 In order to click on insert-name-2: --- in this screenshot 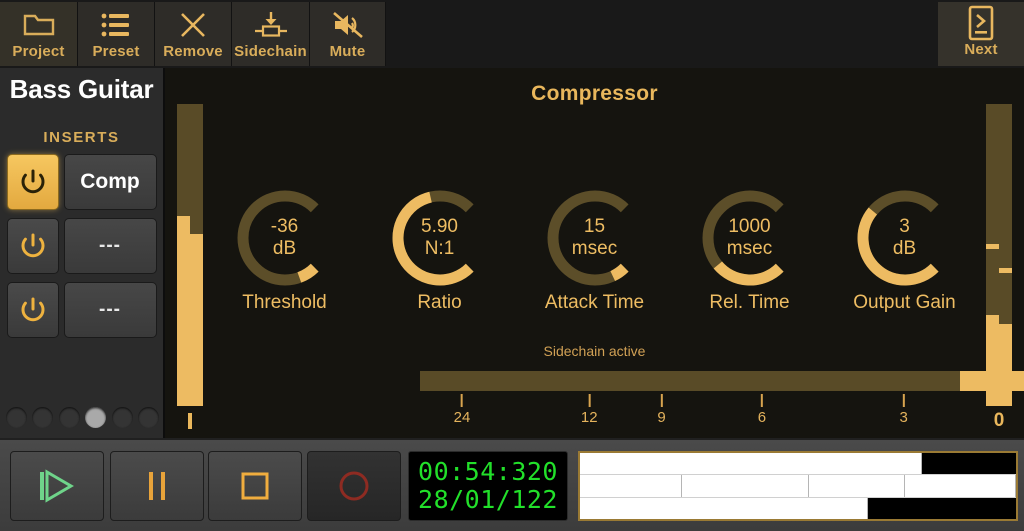, I will do `click(110, 246)`.